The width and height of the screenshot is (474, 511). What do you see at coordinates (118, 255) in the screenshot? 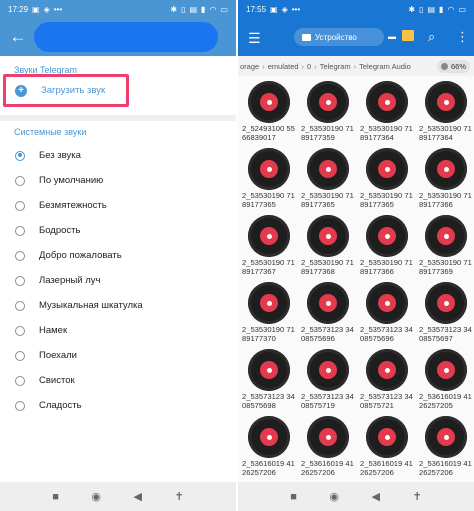
I see `sound-option: Добро пожаловать` at bounding box center [118, 255].